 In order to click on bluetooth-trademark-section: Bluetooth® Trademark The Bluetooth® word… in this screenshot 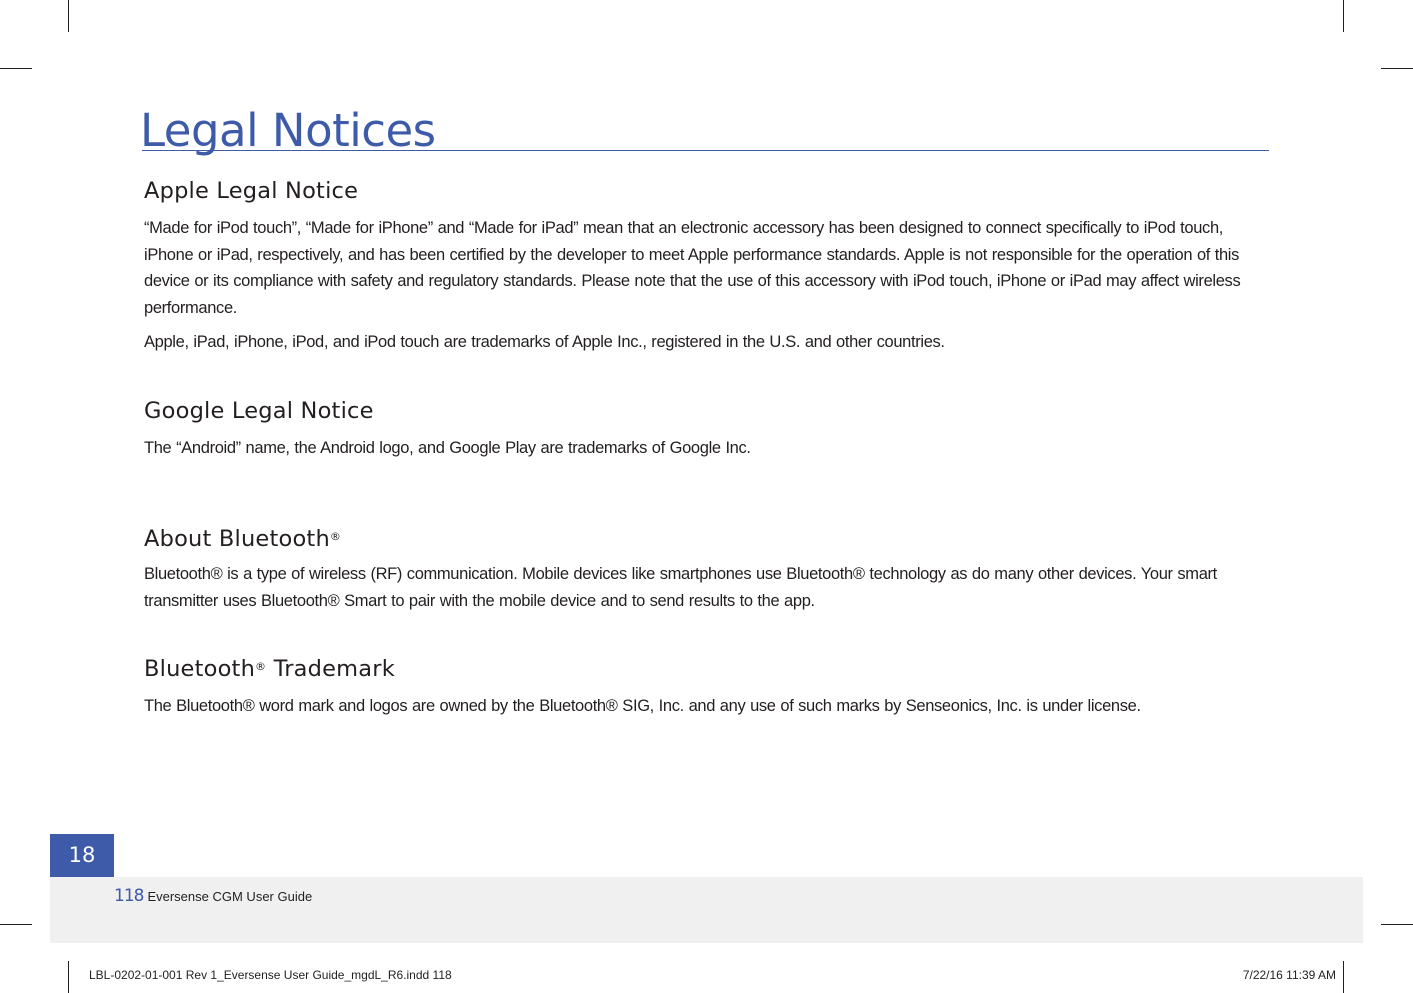, I will do `click(709, 687)`.